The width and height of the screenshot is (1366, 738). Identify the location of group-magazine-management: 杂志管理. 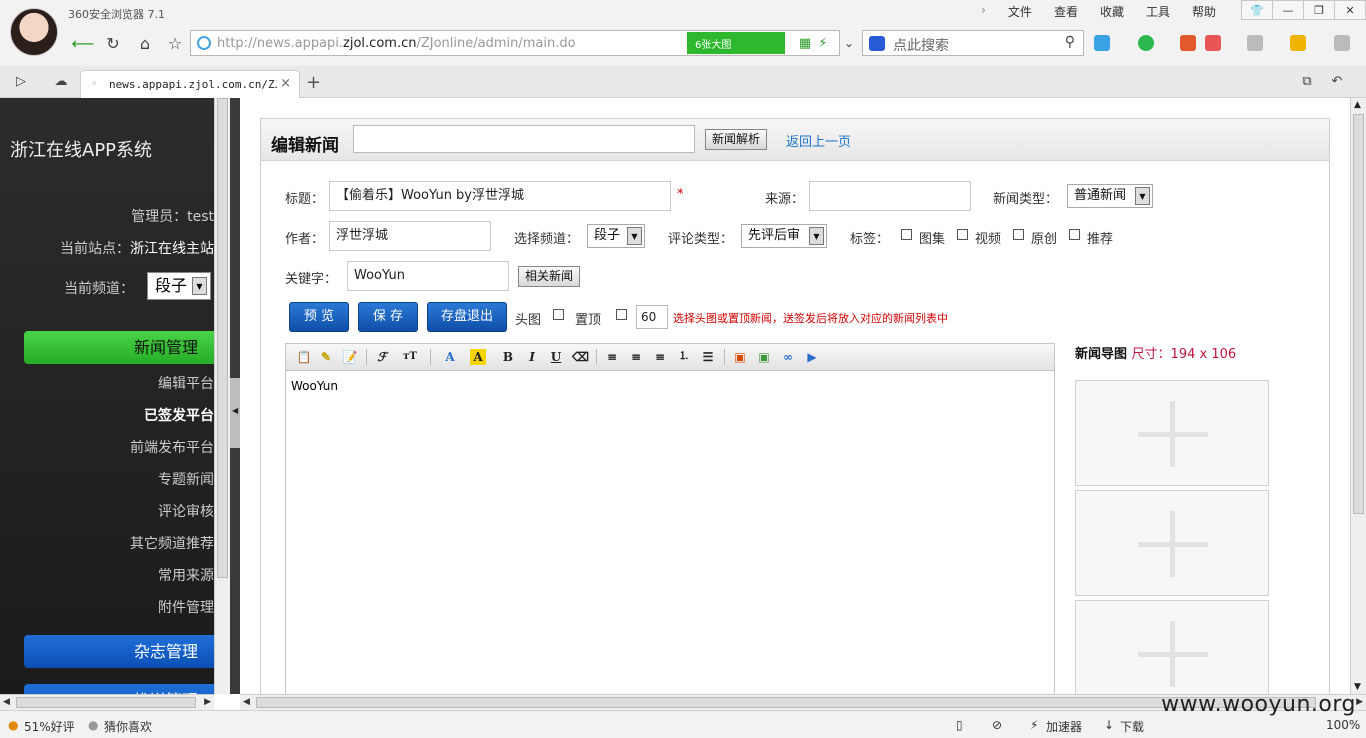
(119, 651).